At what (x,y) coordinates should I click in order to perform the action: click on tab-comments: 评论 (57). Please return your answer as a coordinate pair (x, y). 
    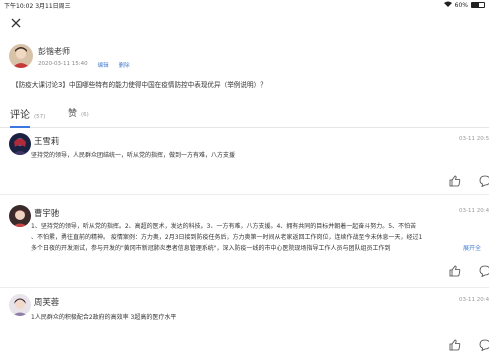
    Looking at the image, I should click on (27, 113).